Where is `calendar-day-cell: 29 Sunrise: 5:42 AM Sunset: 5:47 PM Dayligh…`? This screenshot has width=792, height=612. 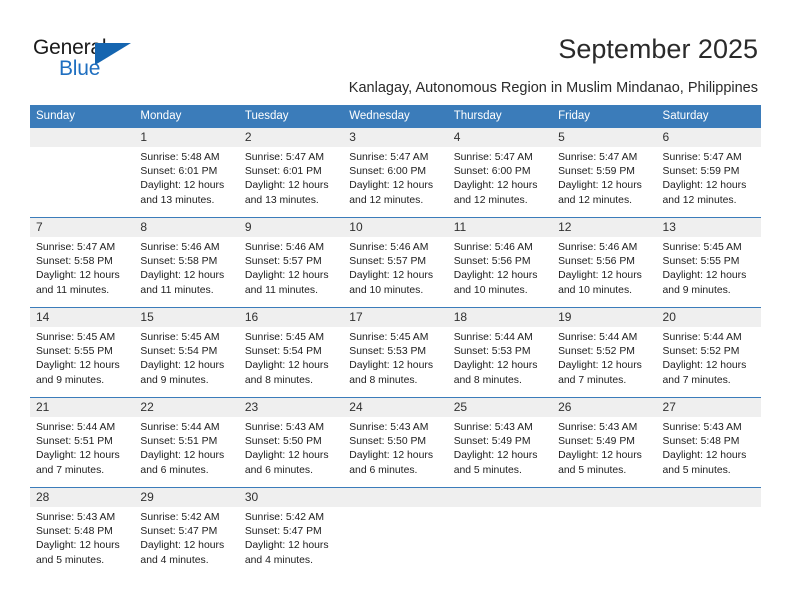 calendar-day-cell: 29 Sunrise: 5:42 AM Sunset: 5:47 PM Dayligh… is located at coordinates (186, 532).